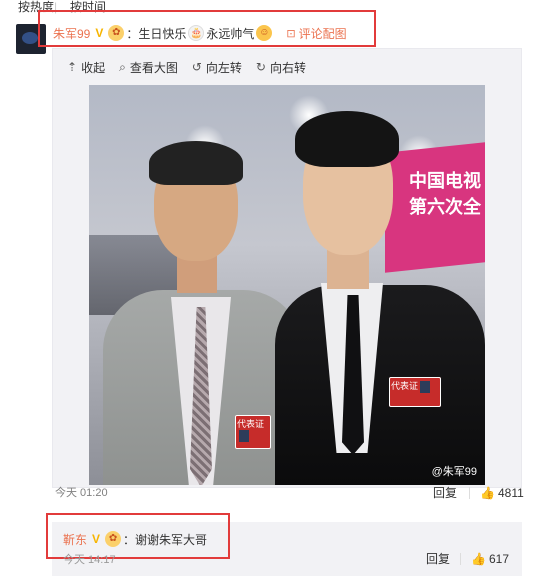 Image resolution: width=539 pixels, height=576 pixels. What do you see at coordinates (223, 67) in the screenshot?
I see `rotate-left-label: 向左转` at bounding box center [223, 67].